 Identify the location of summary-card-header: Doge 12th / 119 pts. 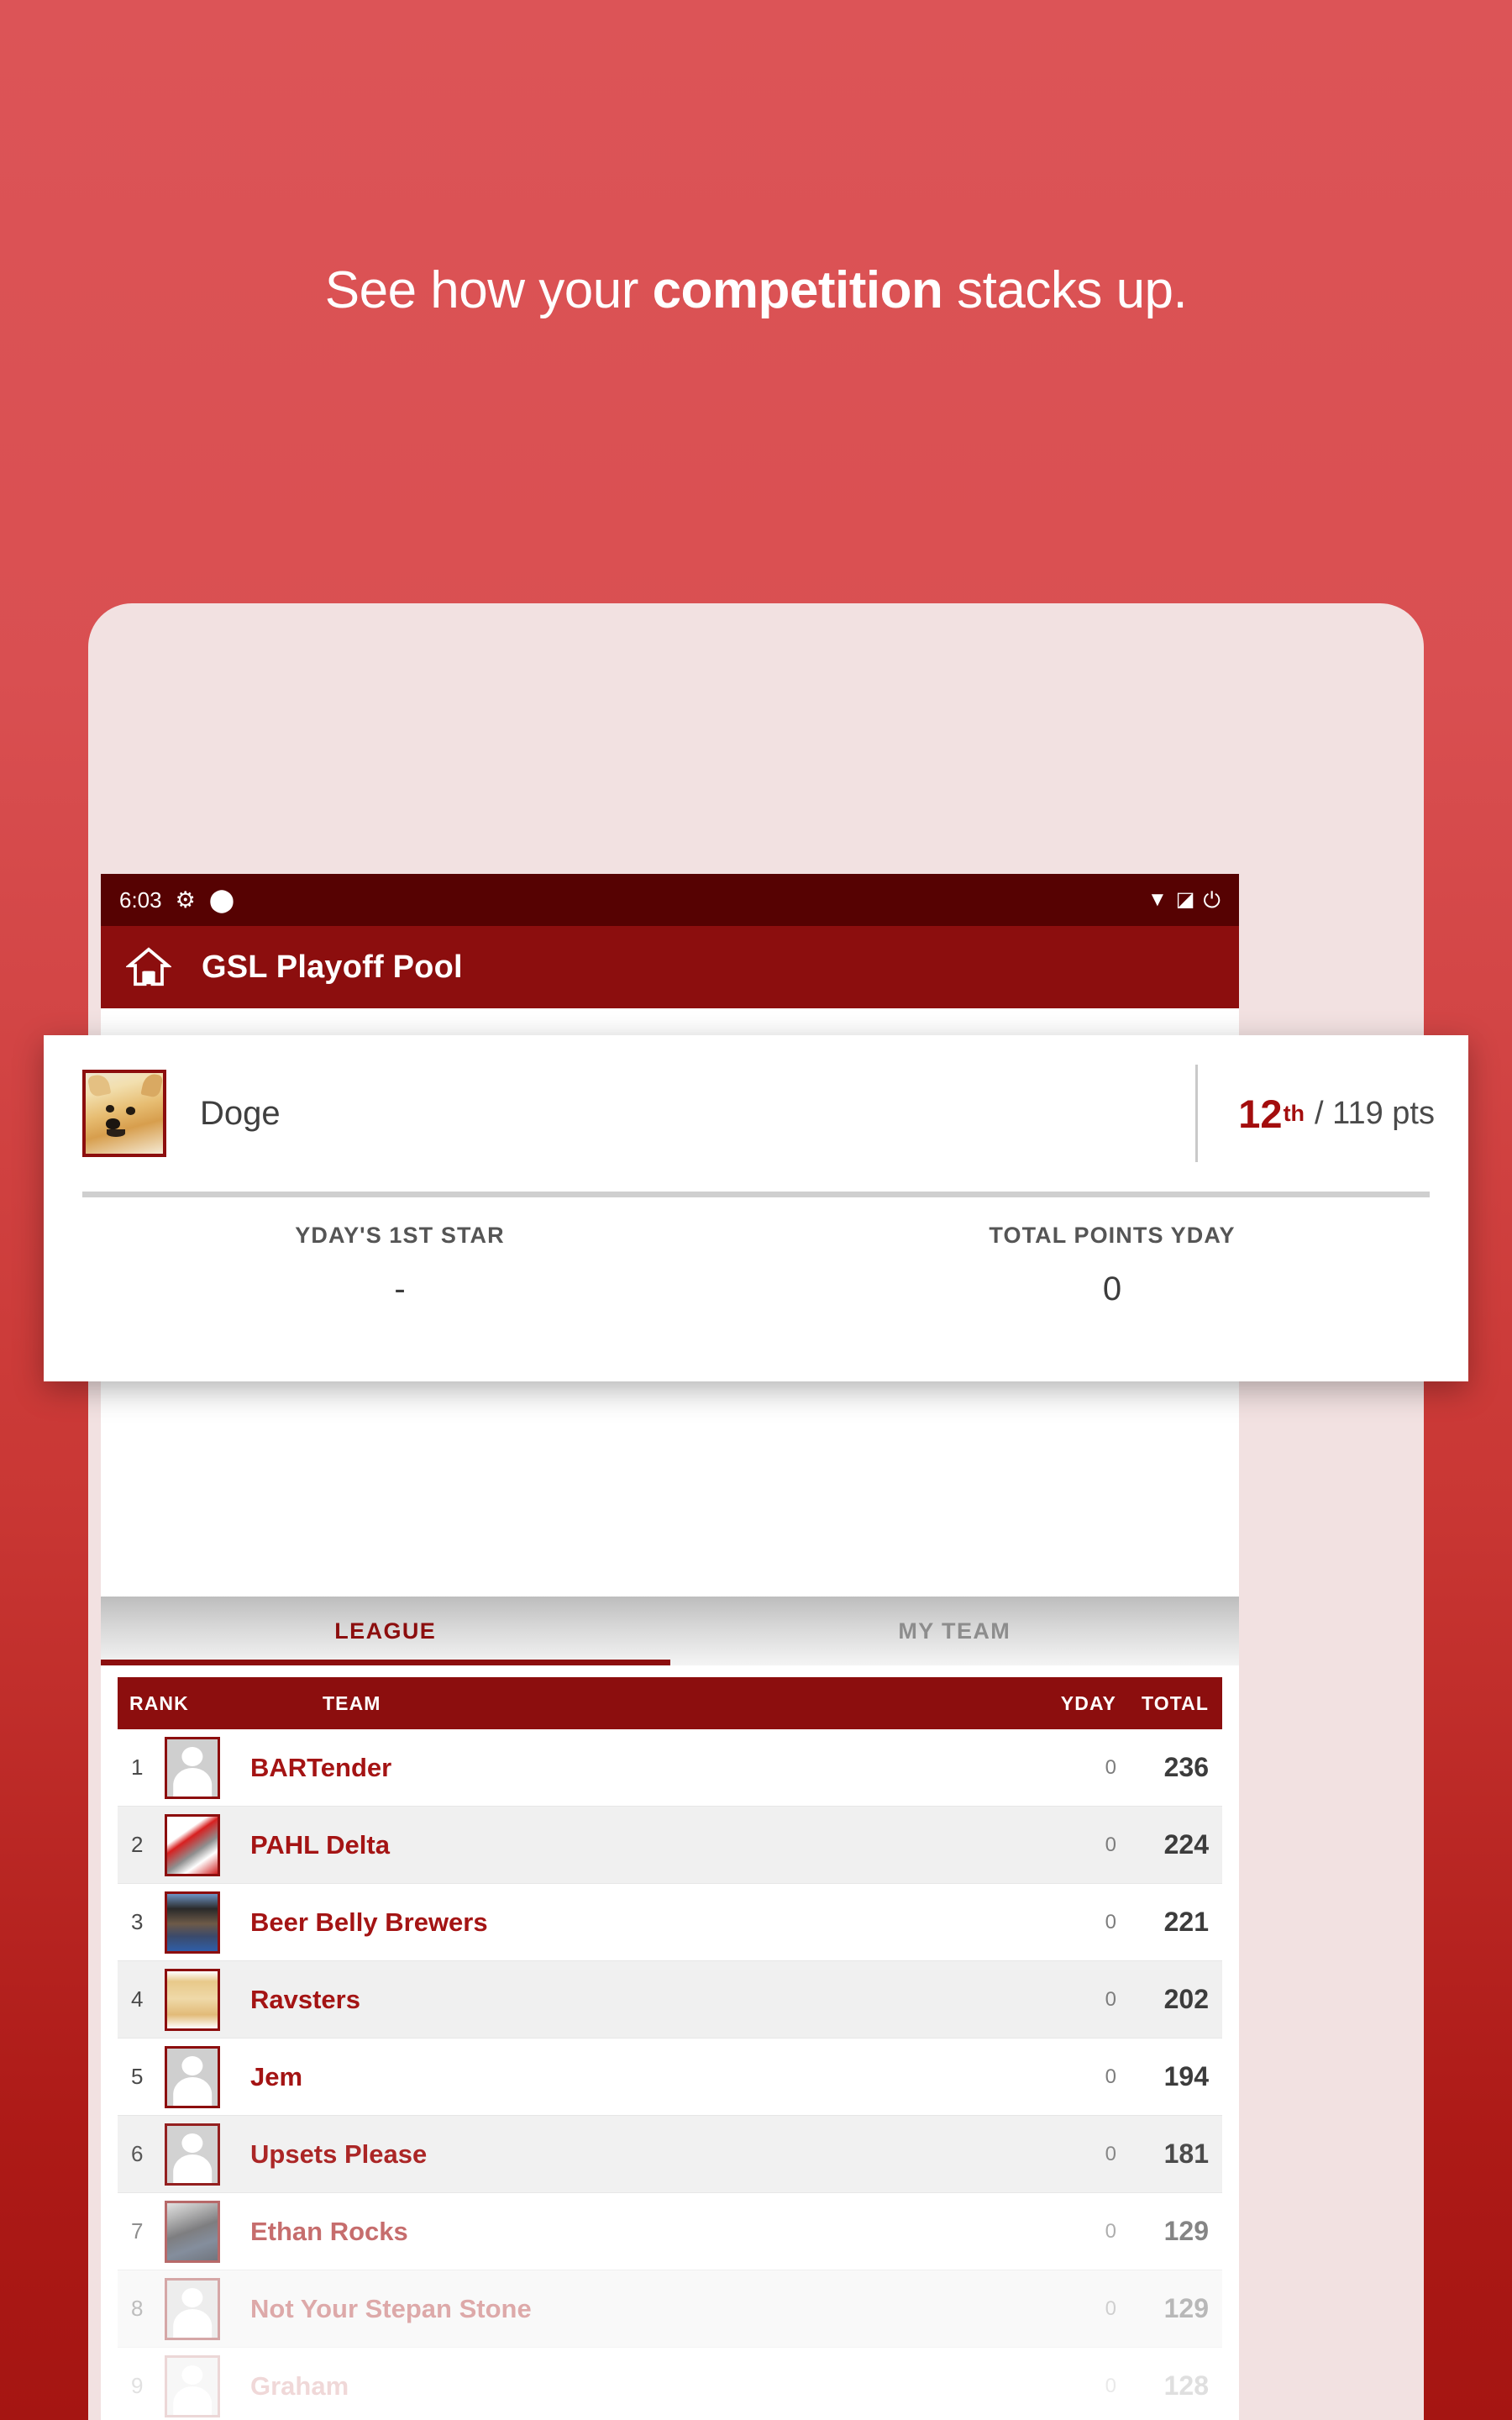
(756, 1113).